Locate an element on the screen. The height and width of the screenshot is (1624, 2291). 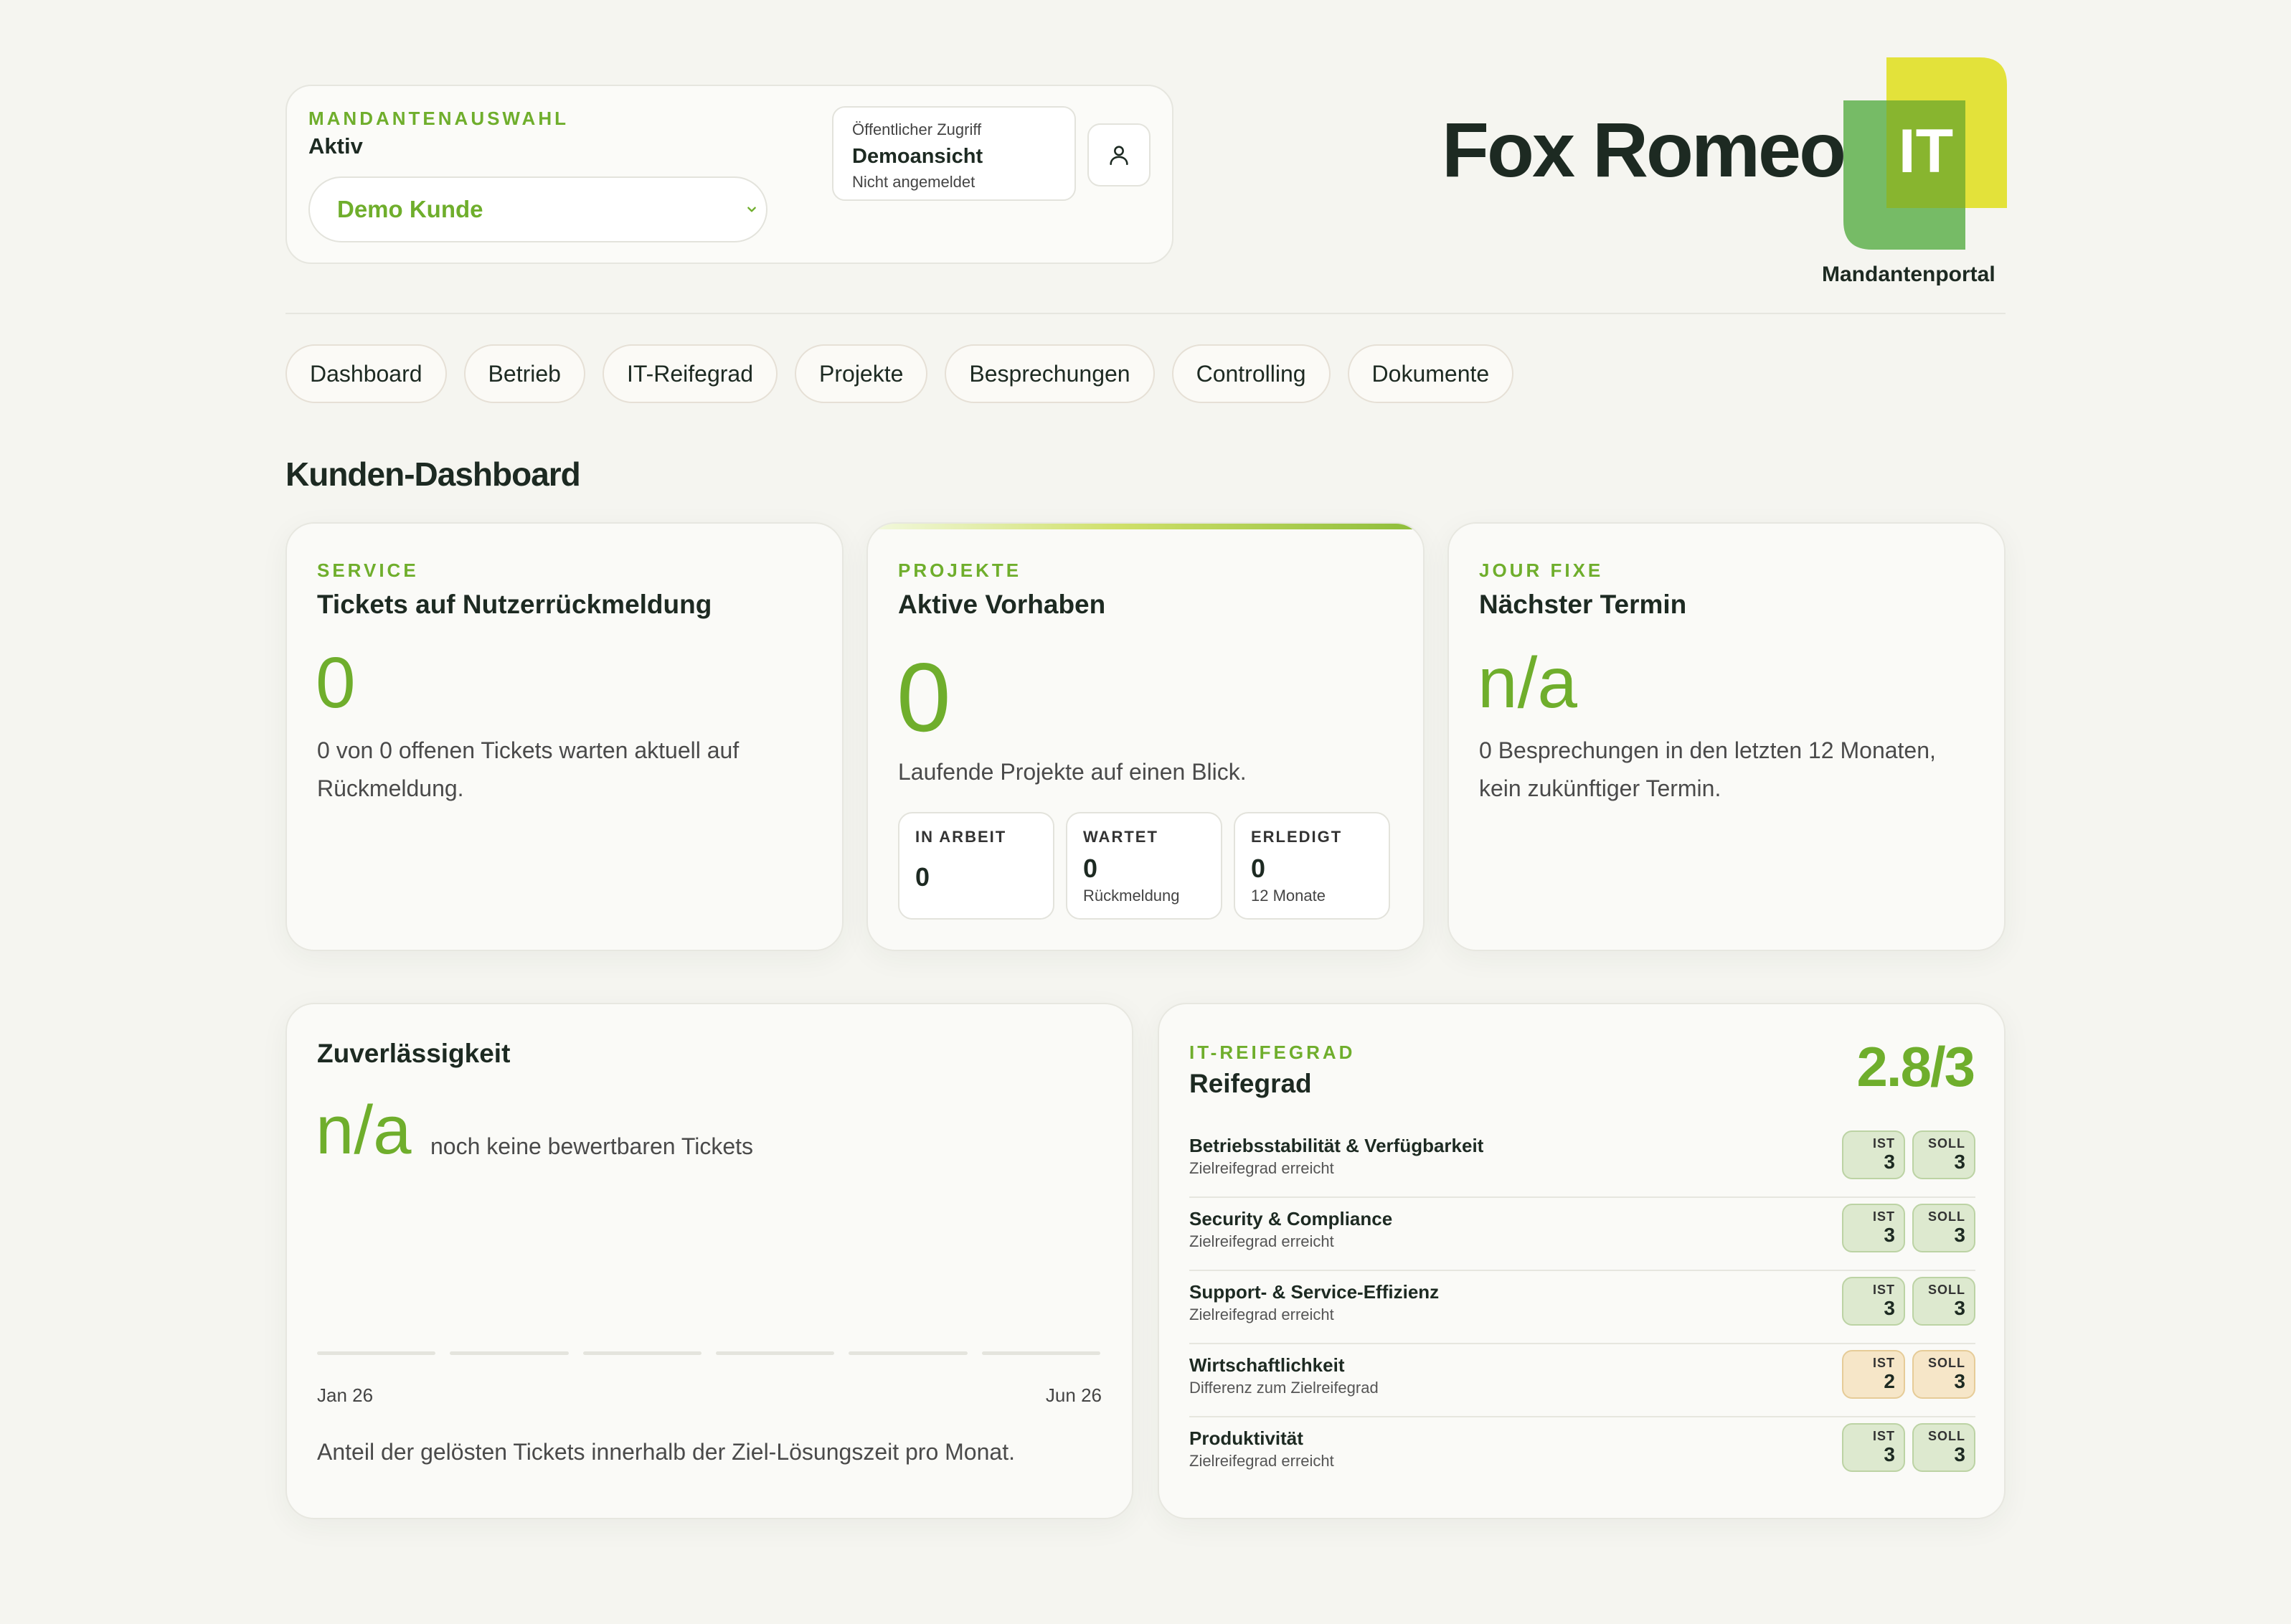
client-select: Demo Kunde is located at coordinates (537, 209).